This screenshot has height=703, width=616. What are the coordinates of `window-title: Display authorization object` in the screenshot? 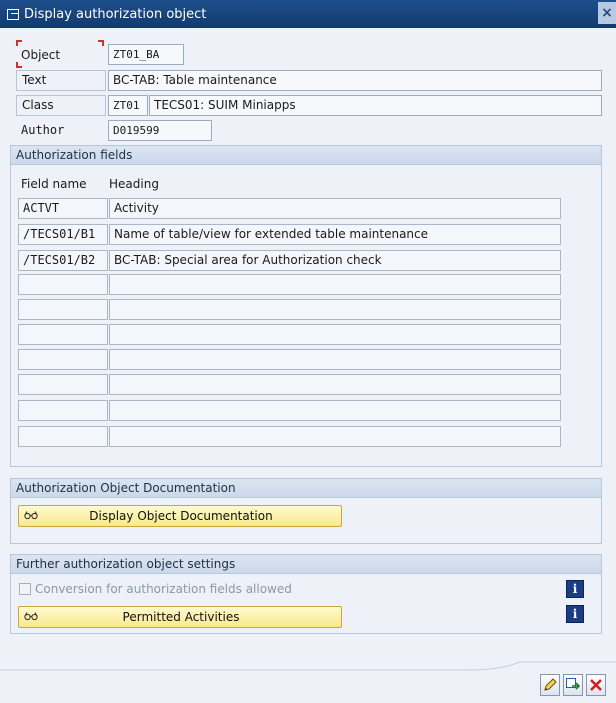 It's located at (115, 14).